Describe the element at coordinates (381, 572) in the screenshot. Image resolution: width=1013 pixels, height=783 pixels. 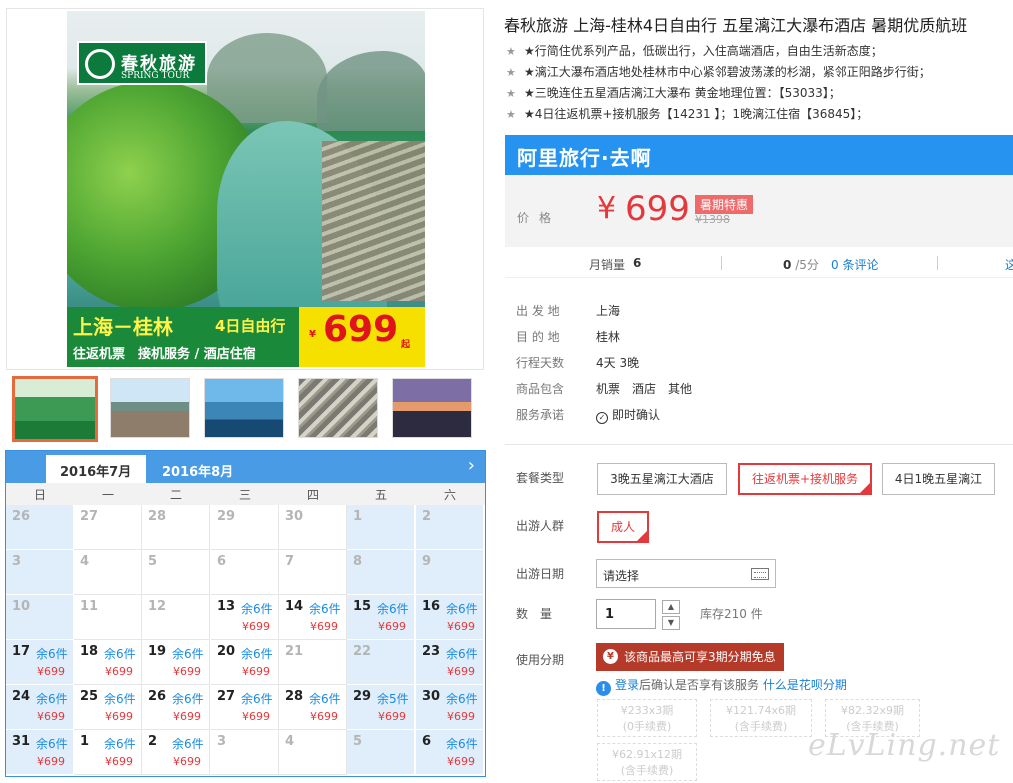
I see `calendar-day: 8` at that location.